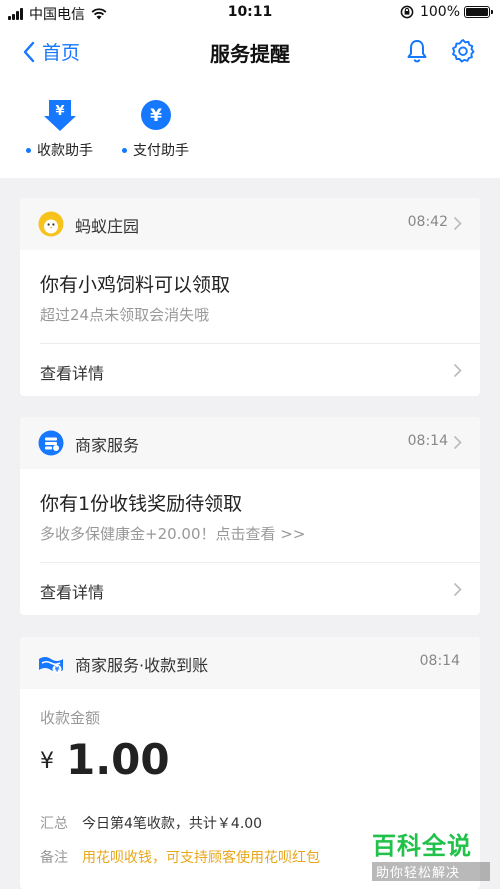 The width and height of the screenshot is (500, 889). I want to click on card-source: 商家服务·收款到账, so click(142, 665).